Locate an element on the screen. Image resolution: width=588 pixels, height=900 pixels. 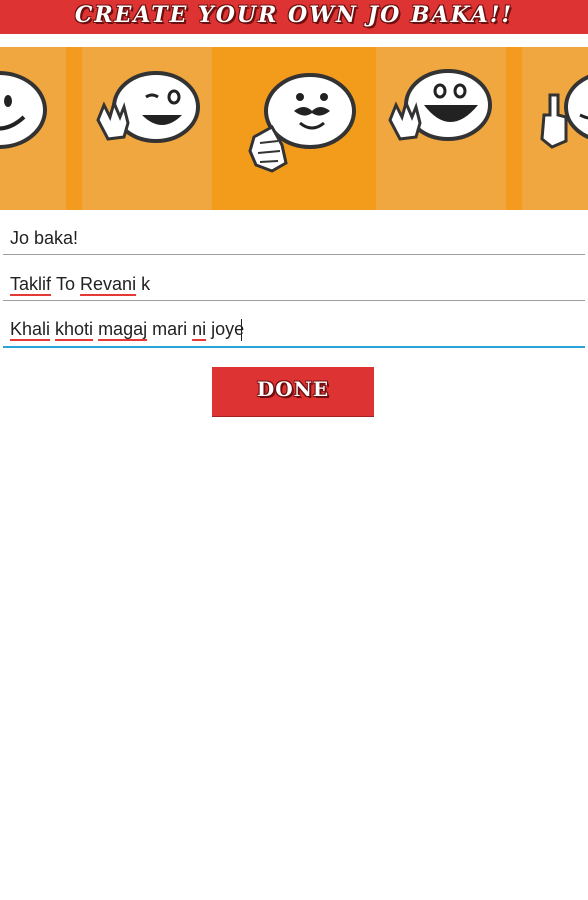
word: mari is located at coordinates (170, 328).